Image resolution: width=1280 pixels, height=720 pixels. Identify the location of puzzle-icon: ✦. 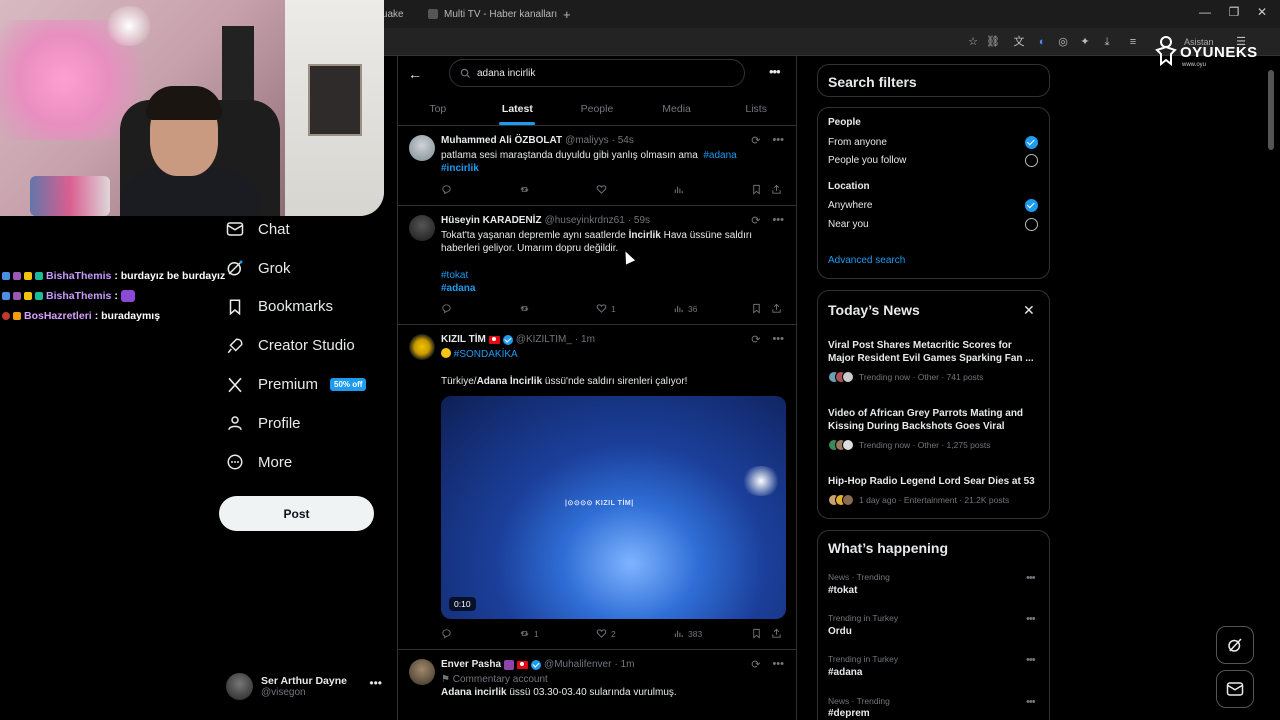
(1085, 42).